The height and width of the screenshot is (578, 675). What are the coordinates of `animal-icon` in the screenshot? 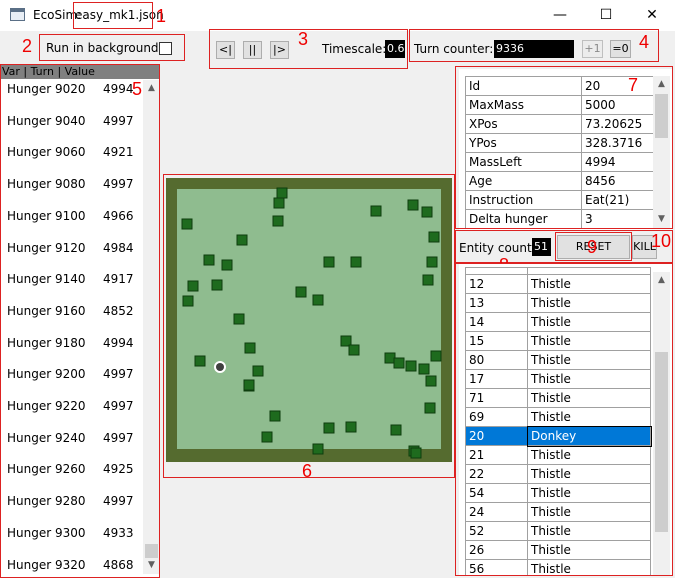 It's located at (220, 367).